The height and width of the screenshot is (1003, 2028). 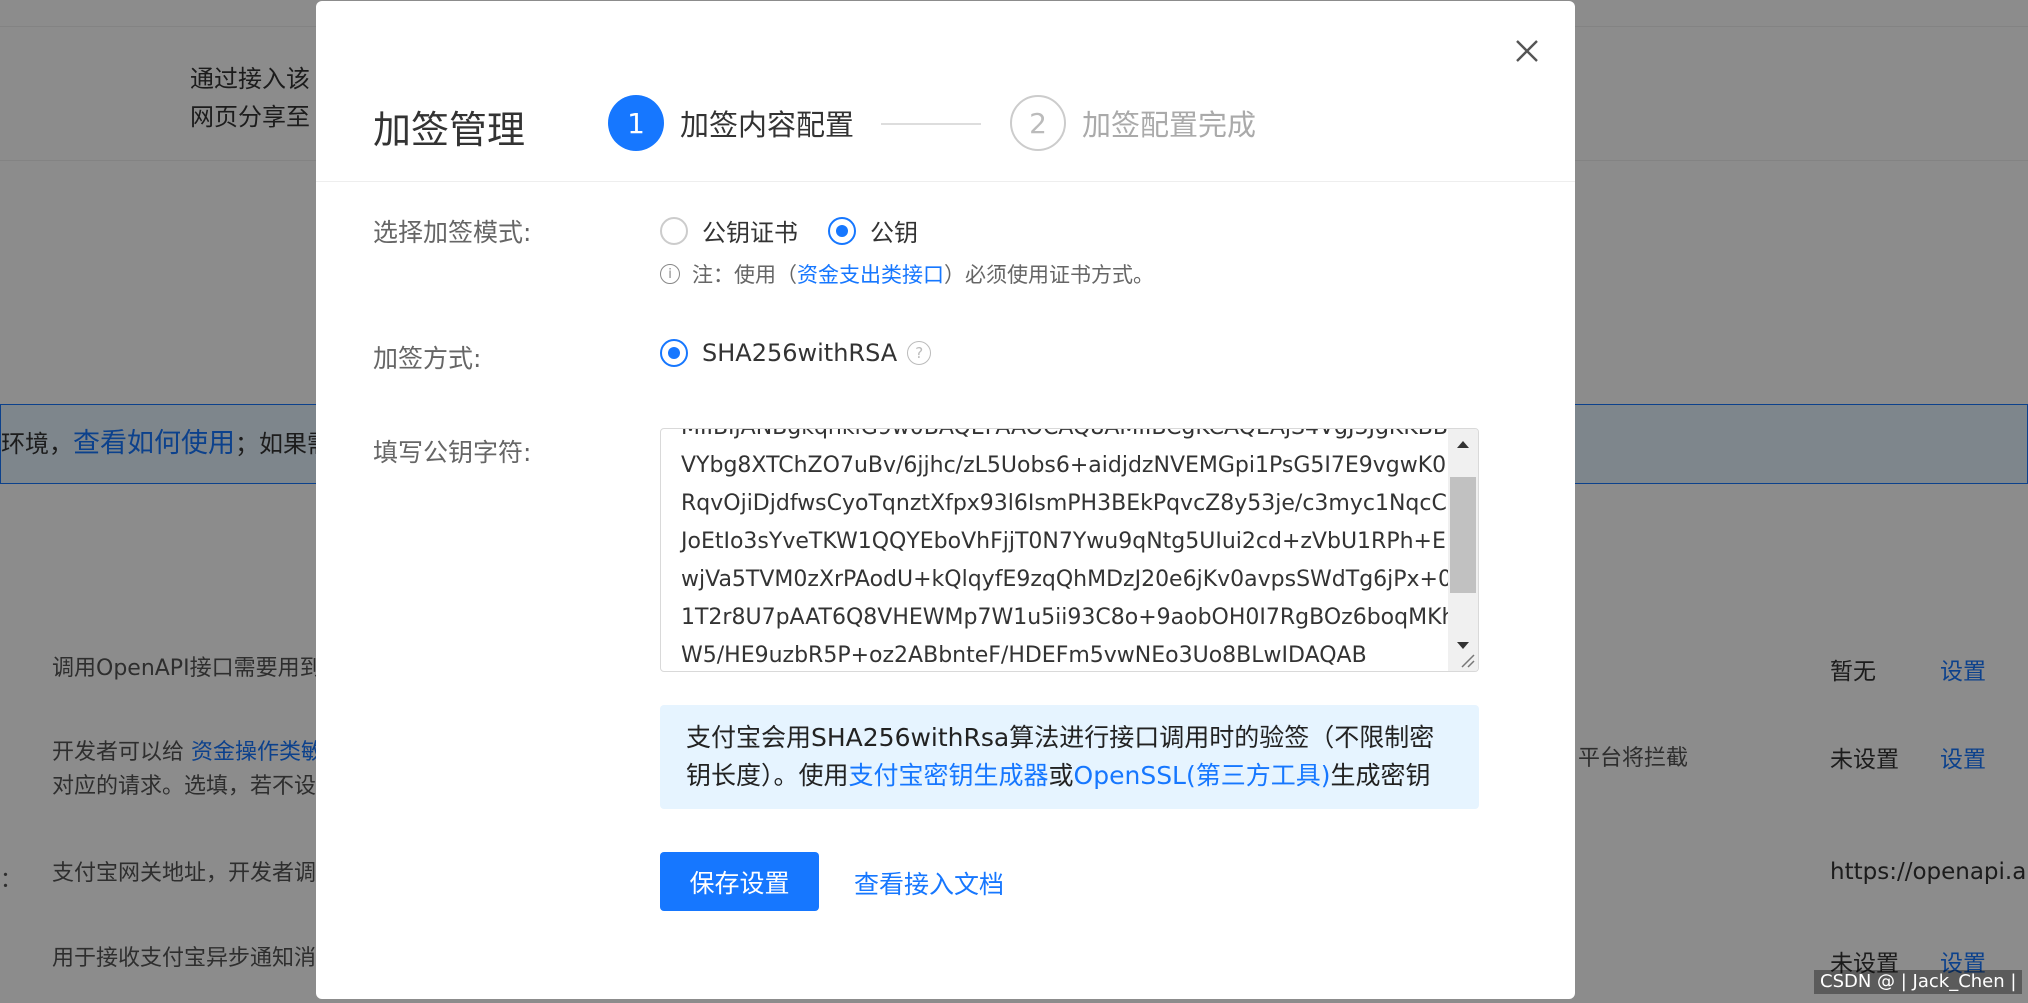 What do you see at coordinates (427, 358) in the screenshot?
I see `method-label: 加签方式:` at bounding box center [427, 358].